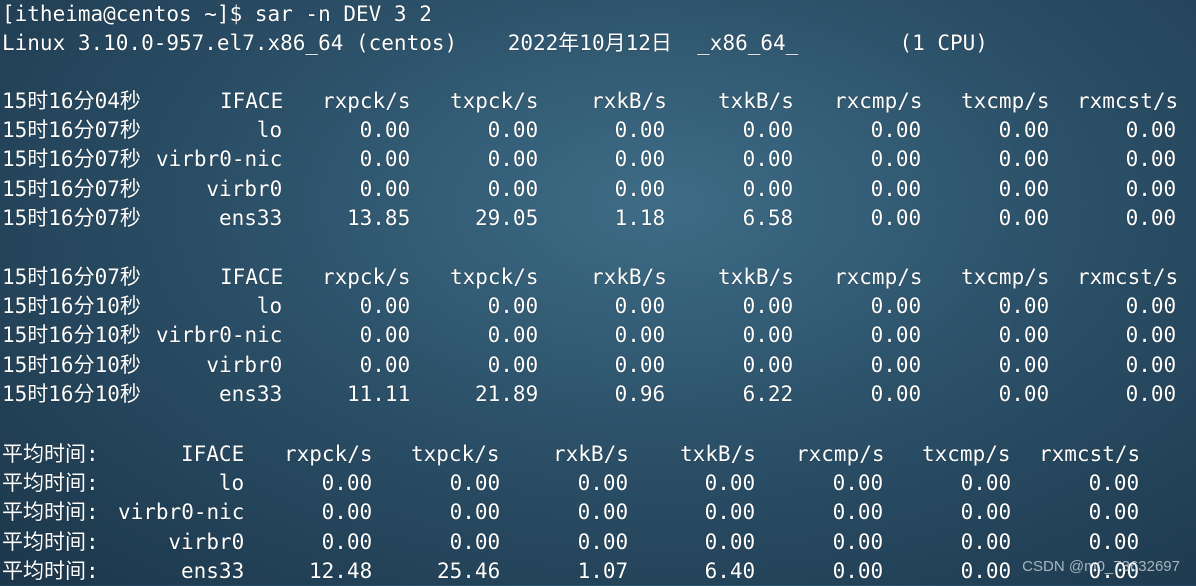 This screenshot has width=1196, height=586. What do you see at coordinates (1101, 566) in the screenshot?
I see `csdn-watermark: CSDN @m0_73632697` at bounding box center [1101, 566].